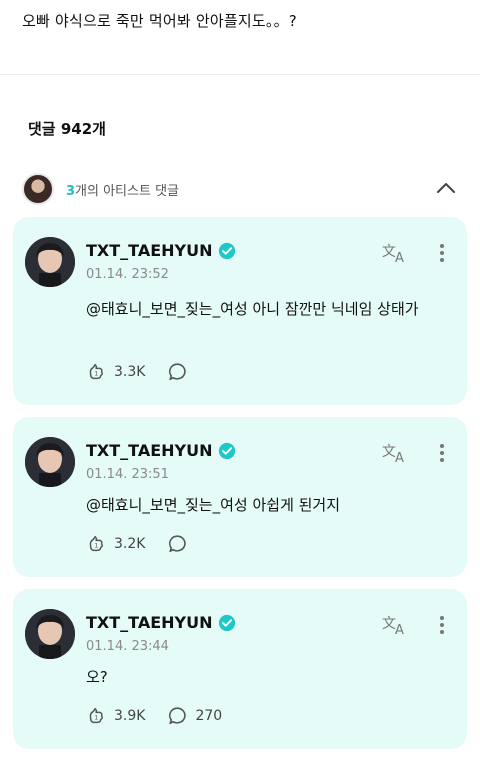 Image resolution: width=480 pixels, height=760 pixels. I want to click on cheer-button: 1 3.9K, so click(115, 716).